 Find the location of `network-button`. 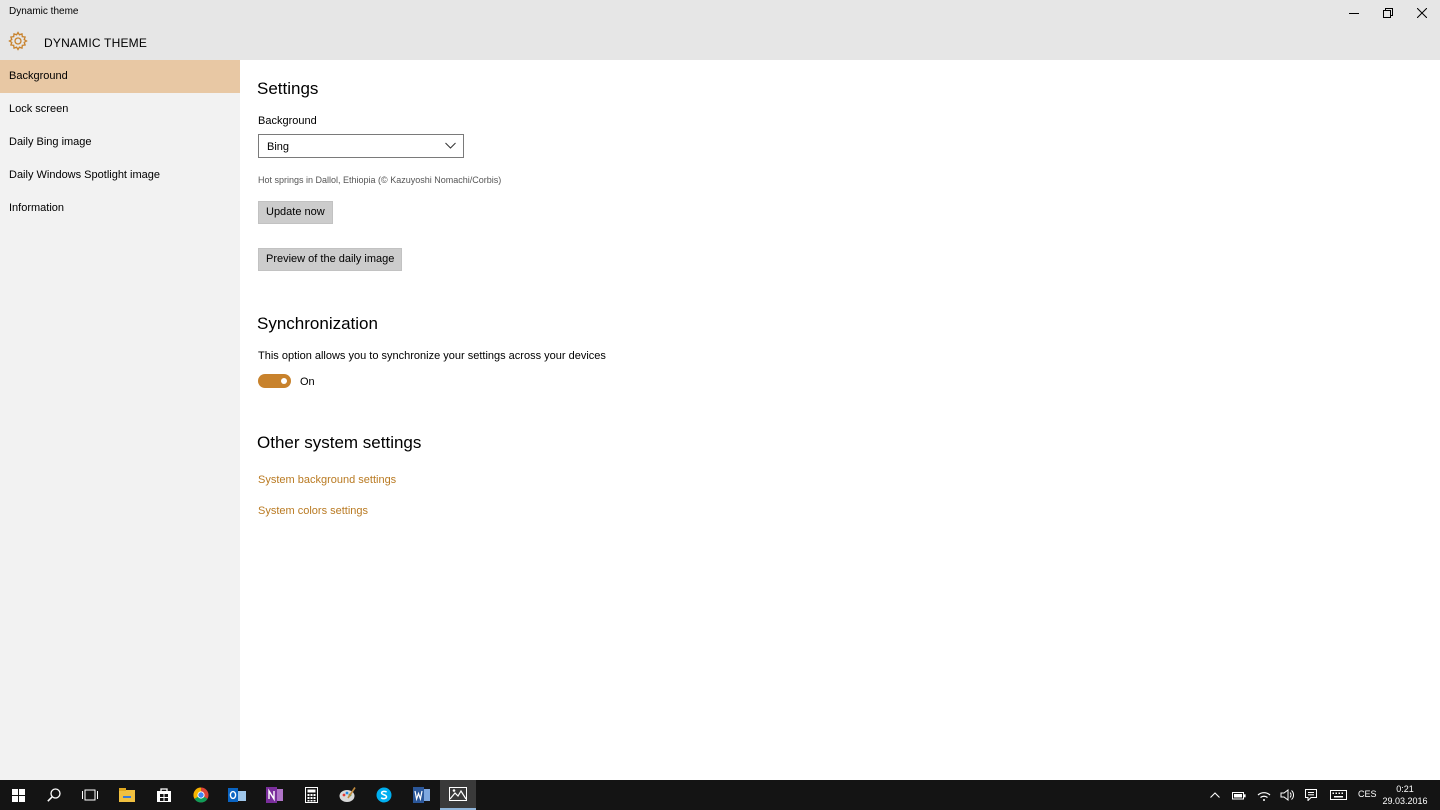

network-button is located at coordinates (1264, 795).